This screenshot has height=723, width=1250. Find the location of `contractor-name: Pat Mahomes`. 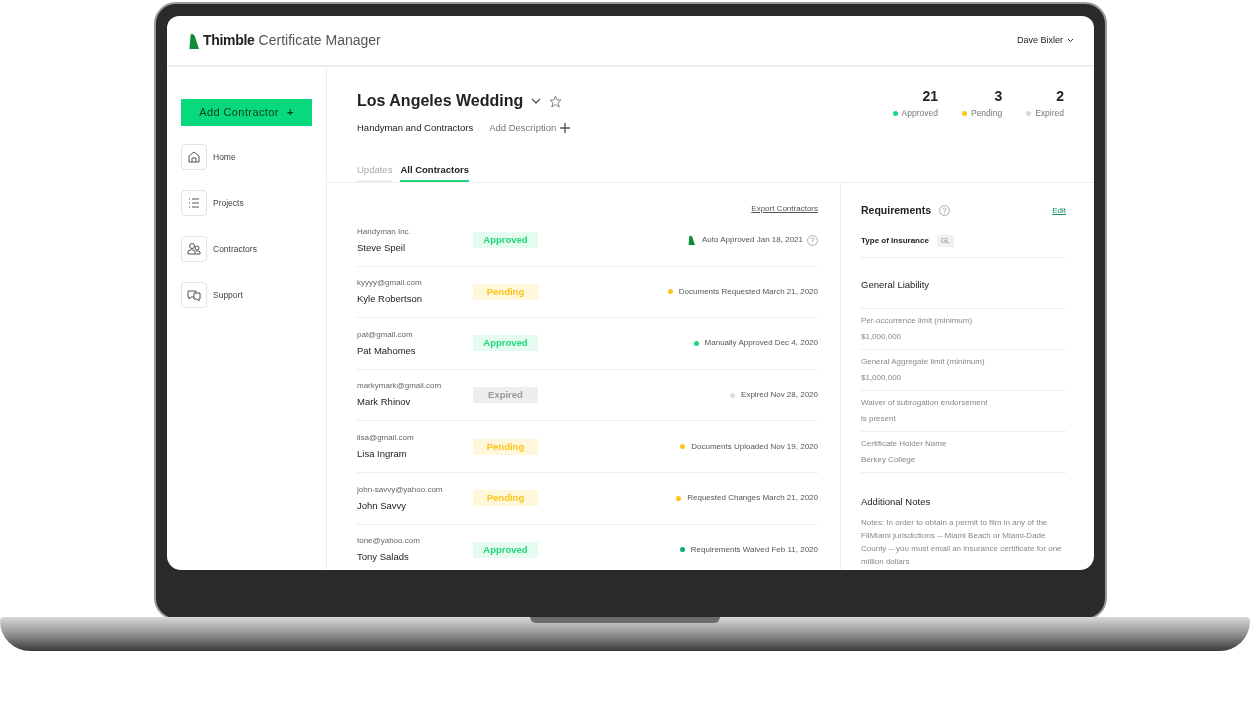

contractor-name: Pat Mahomes is located at coordinates (387, 350).